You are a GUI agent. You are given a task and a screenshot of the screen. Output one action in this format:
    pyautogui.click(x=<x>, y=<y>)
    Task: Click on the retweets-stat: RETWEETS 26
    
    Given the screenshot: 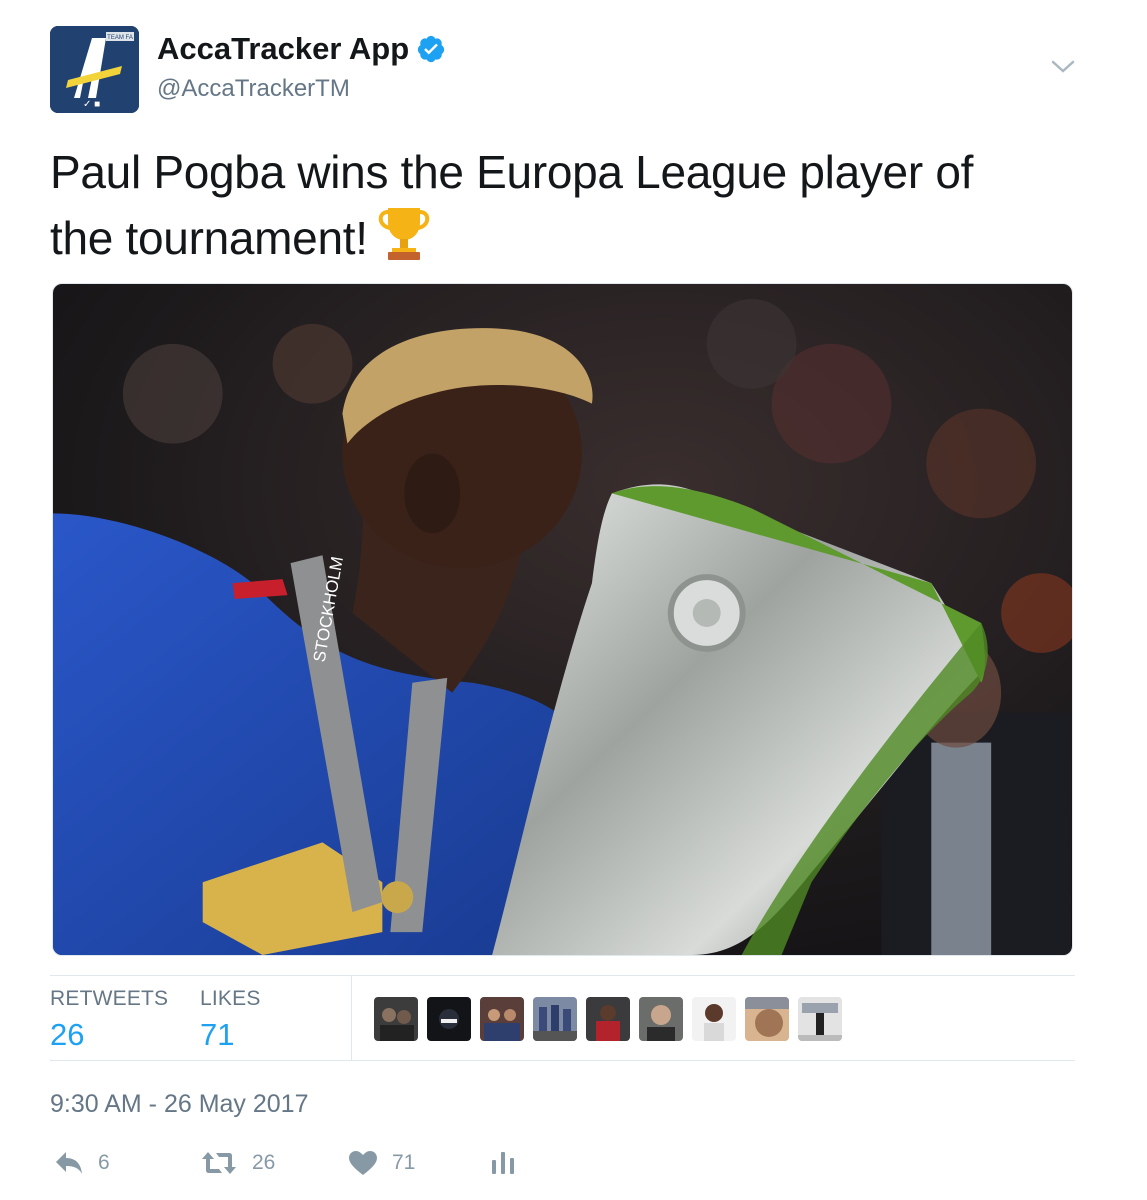 What is the action you would take?
    pyautogui.click(x=109, y=1020)
    